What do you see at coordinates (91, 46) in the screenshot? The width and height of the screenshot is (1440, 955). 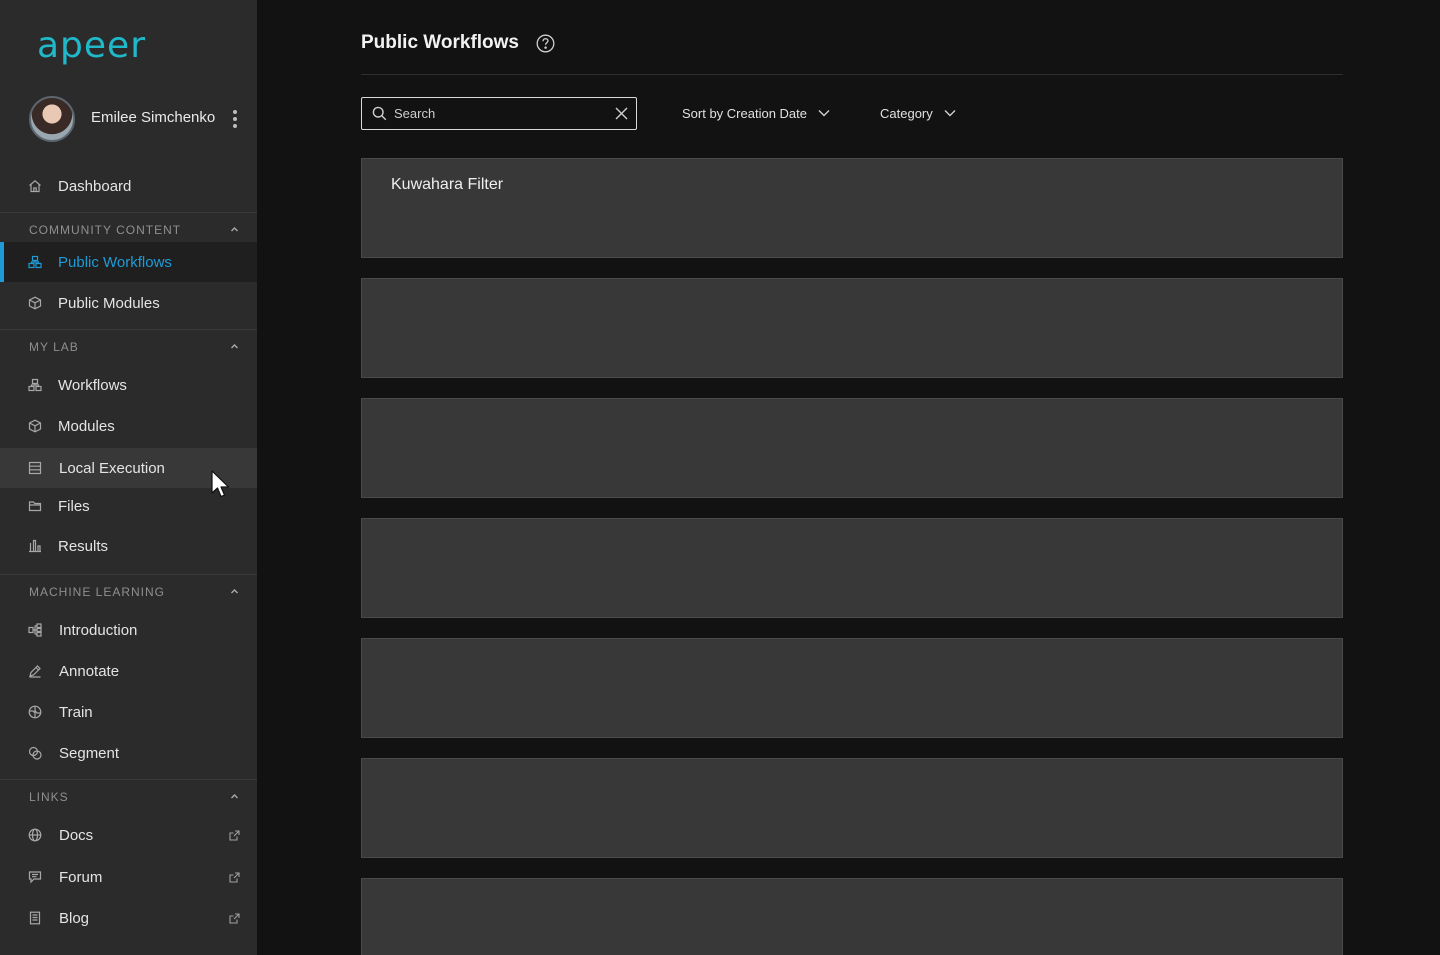 I see `apeer-logo: apeer` at bounding box center [91, 46].